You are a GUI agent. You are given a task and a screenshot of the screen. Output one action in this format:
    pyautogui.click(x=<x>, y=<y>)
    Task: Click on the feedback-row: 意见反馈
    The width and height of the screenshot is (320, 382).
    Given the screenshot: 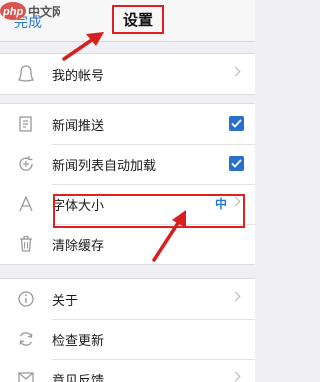 What is the action you would take?
    pyautogui.click(x=127, y=370)
    